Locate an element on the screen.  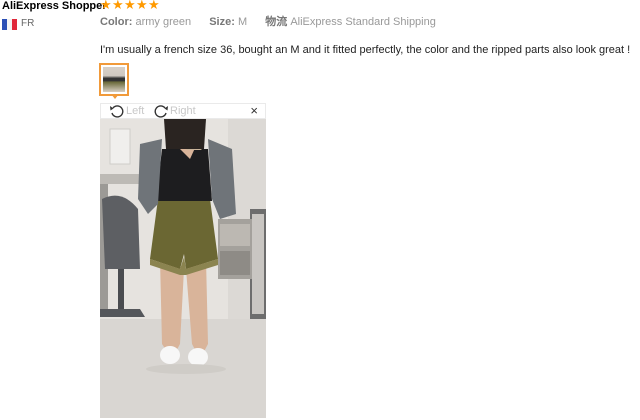
star-rating: ★ ★ ★ ★ ★ is located at coordinates (130, 5).